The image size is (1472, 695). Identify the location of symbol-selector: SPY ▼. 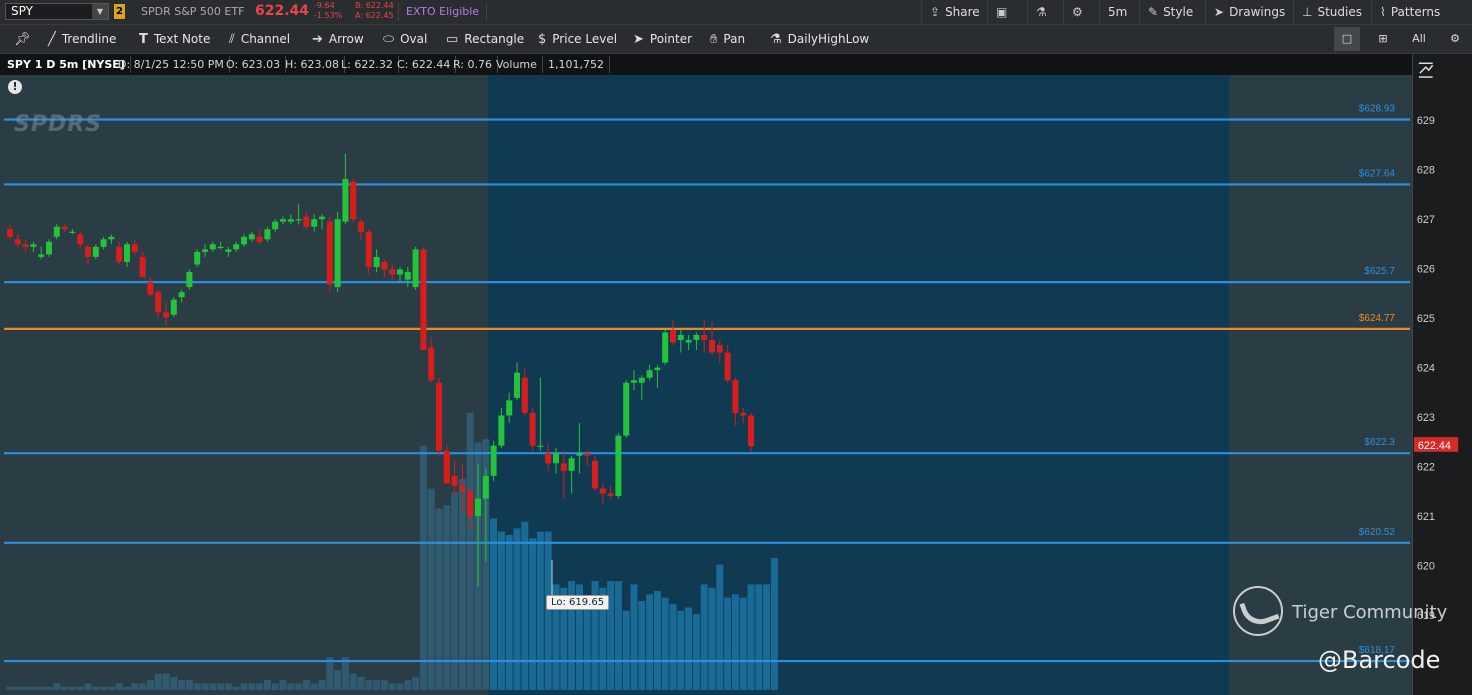
(57, 11).